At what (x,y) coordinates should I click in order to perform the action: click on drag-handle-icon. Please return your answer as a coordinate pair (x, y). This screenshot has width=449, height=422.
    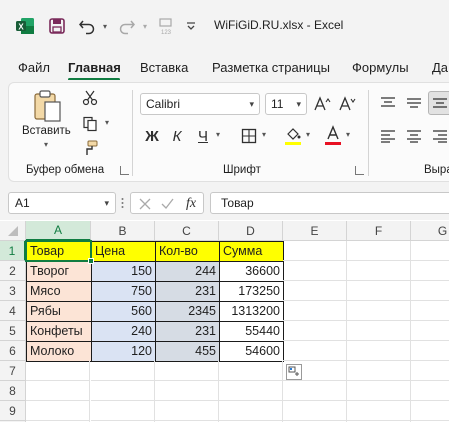
    Looking at the image, I should click on (122, 203).